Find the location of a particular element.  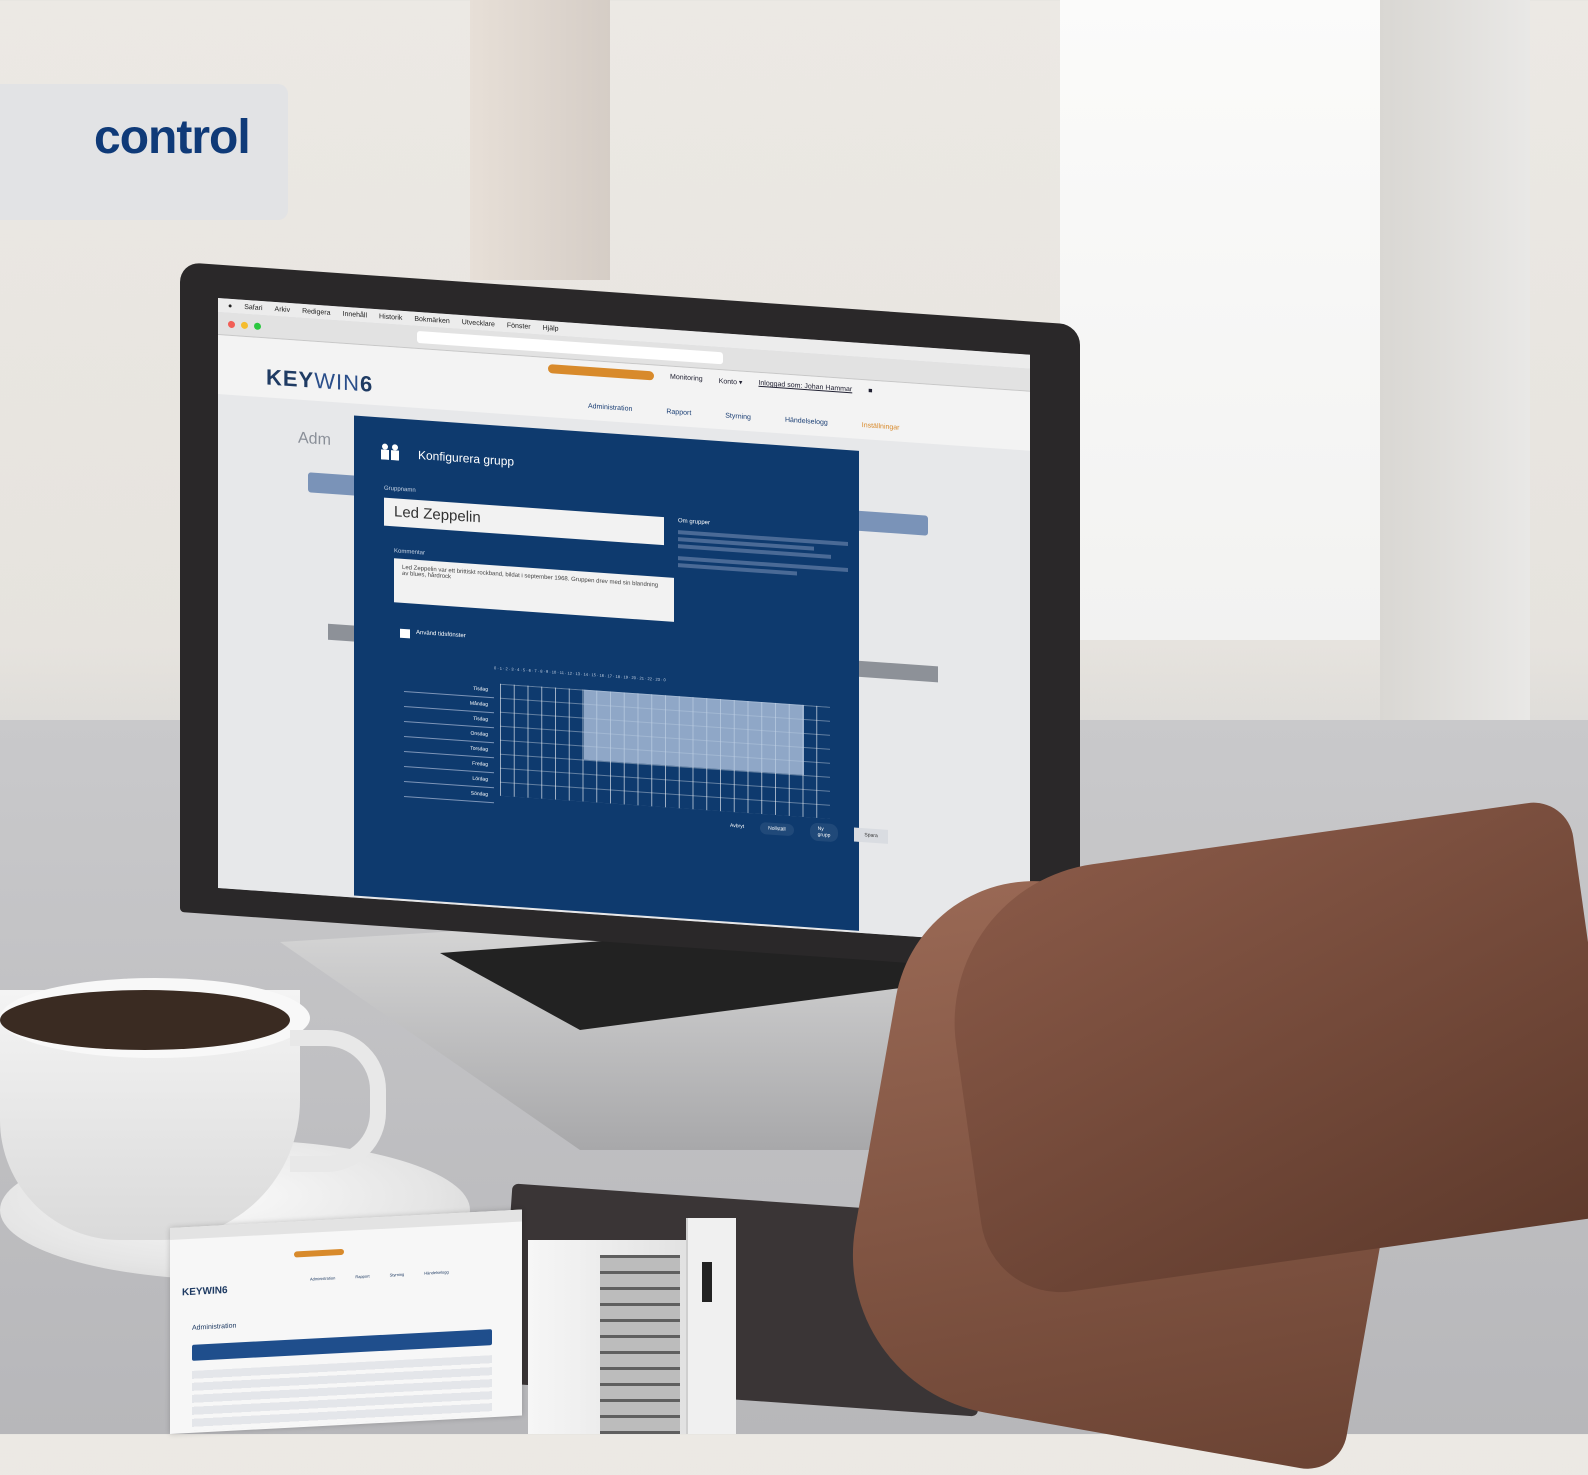

logo-bold: KEY is located at coordinates (290, 378).